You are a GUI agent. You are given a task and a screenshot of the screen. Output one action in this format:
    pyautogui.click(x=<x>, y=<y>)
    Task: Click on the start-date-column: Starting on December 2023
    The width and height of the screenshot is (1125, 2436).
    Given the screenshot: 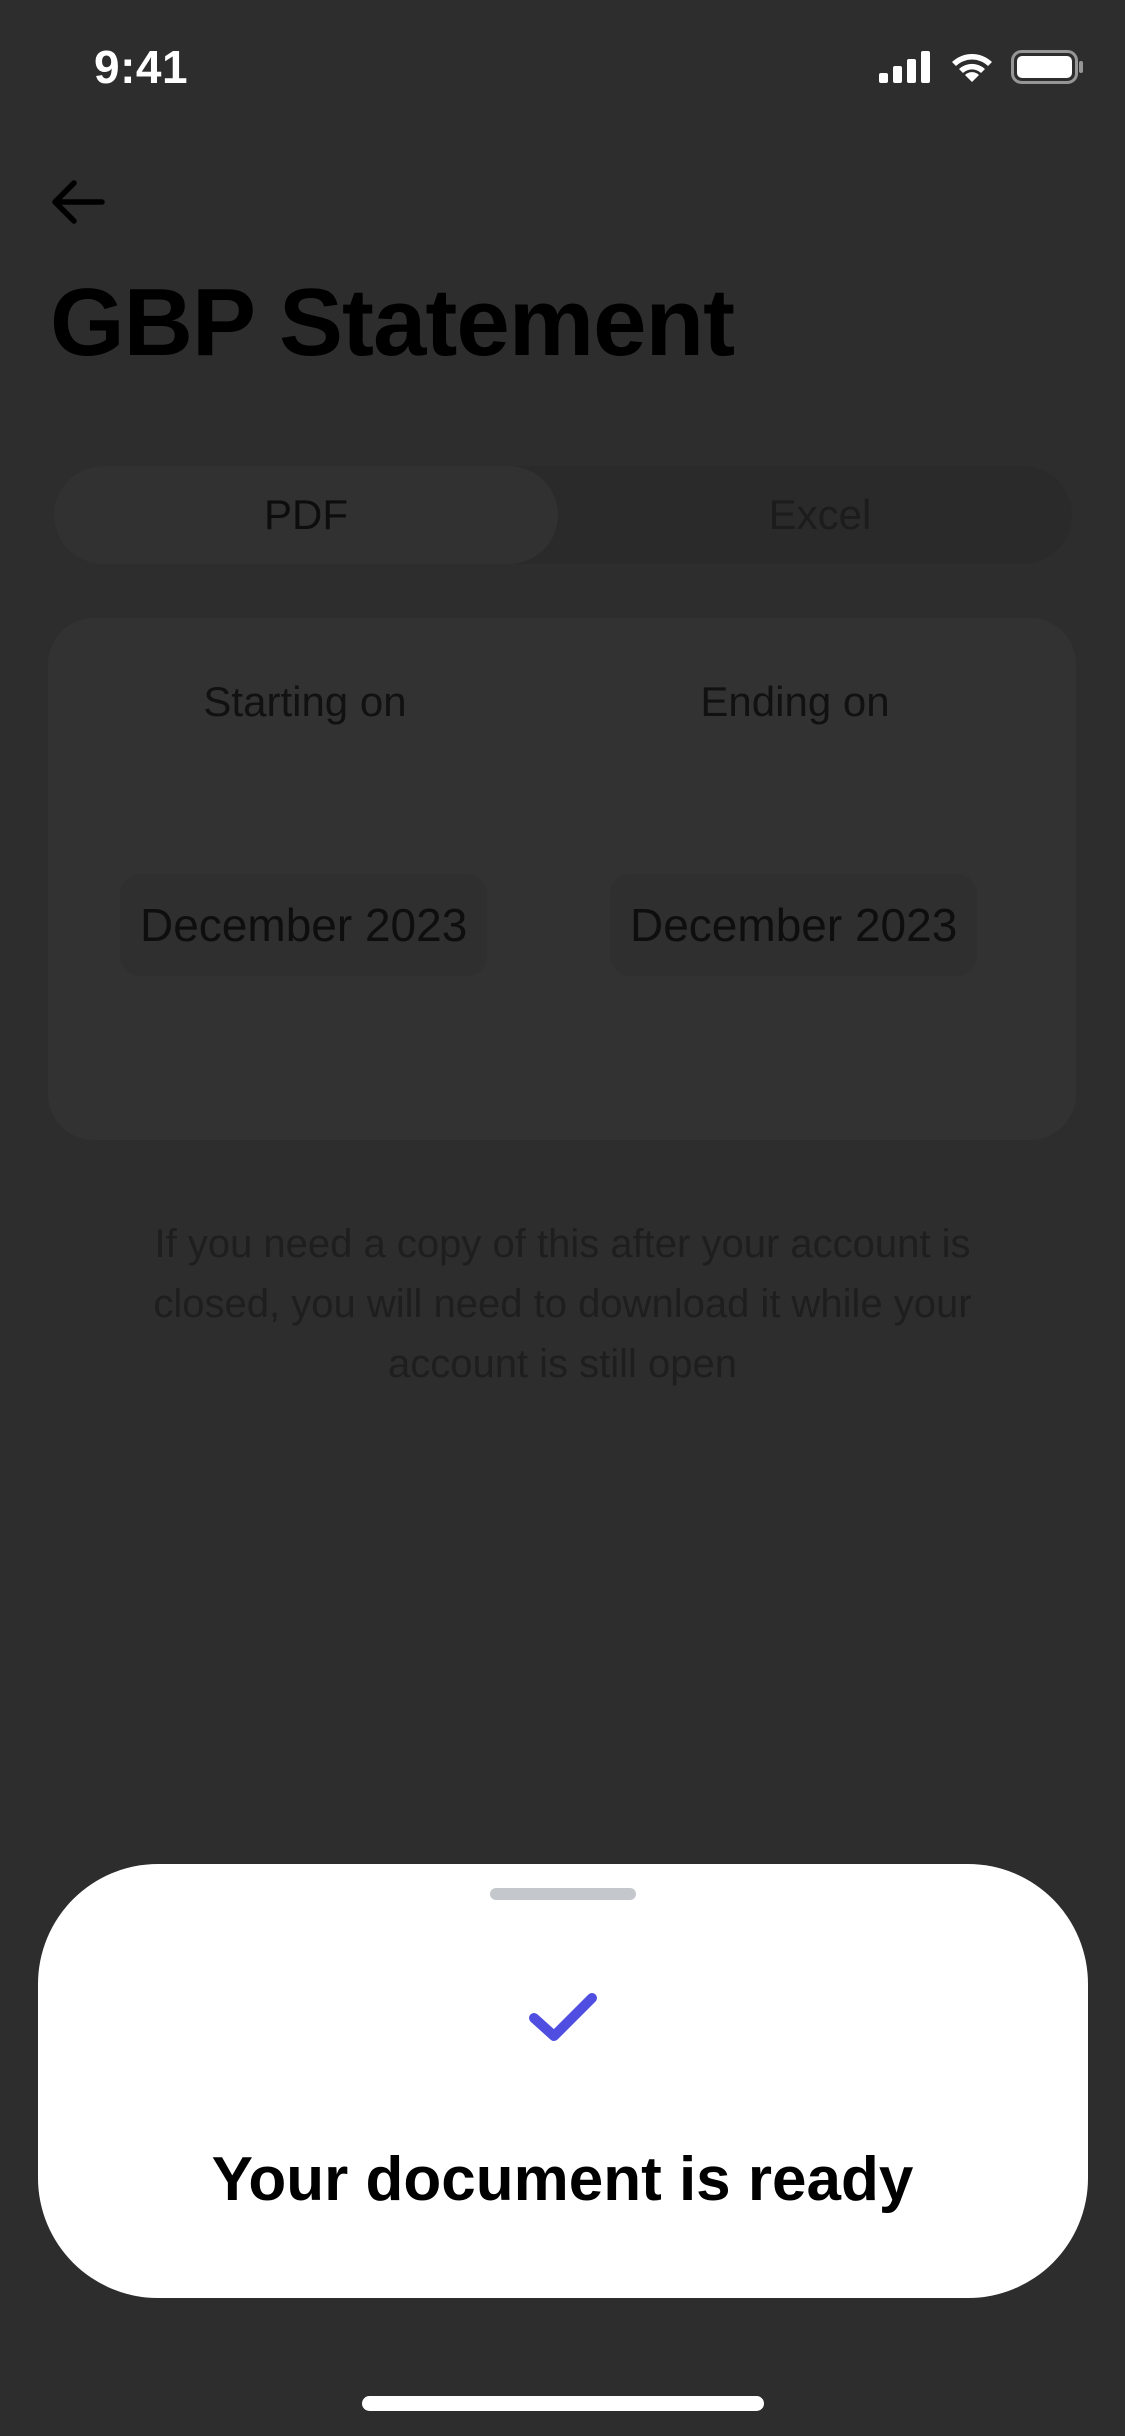 What is the action you would take?
    pyautogui.click(x=305, y=879)
    